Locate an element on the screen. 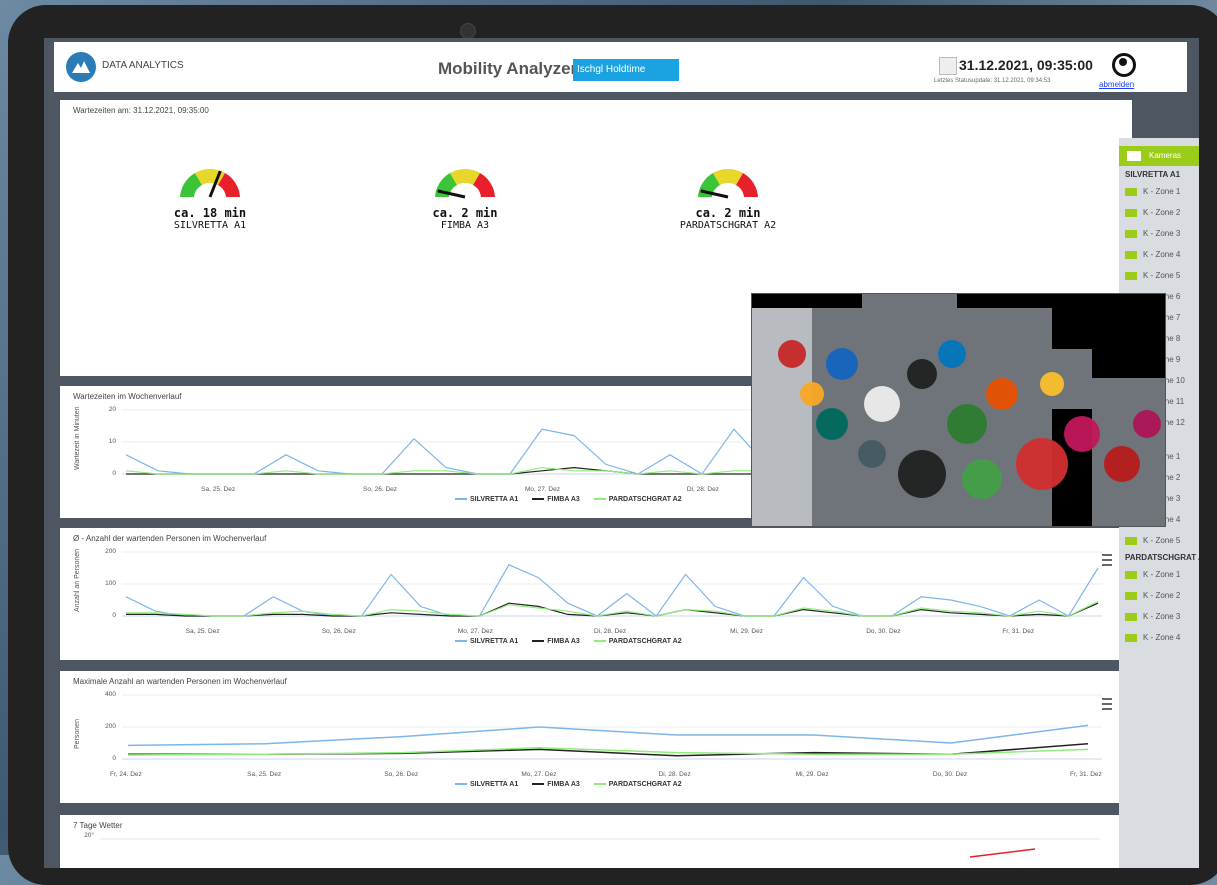  camera-image is located at coordinates (958, 410).